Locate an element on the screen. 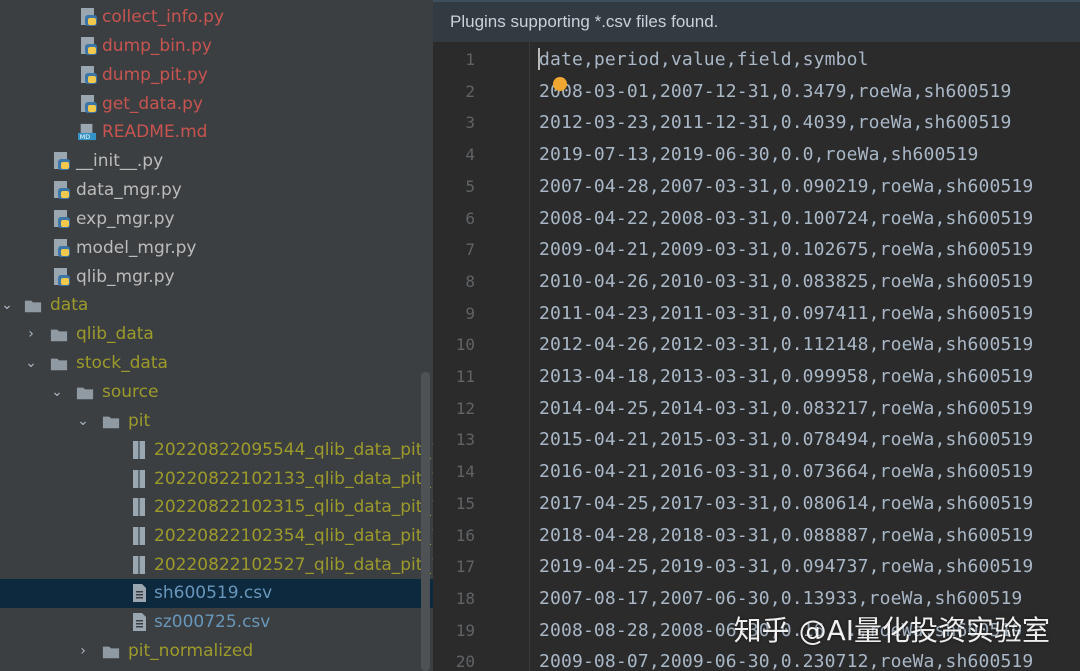  tree-item-label: README.md is located at coordinates (155, 132).